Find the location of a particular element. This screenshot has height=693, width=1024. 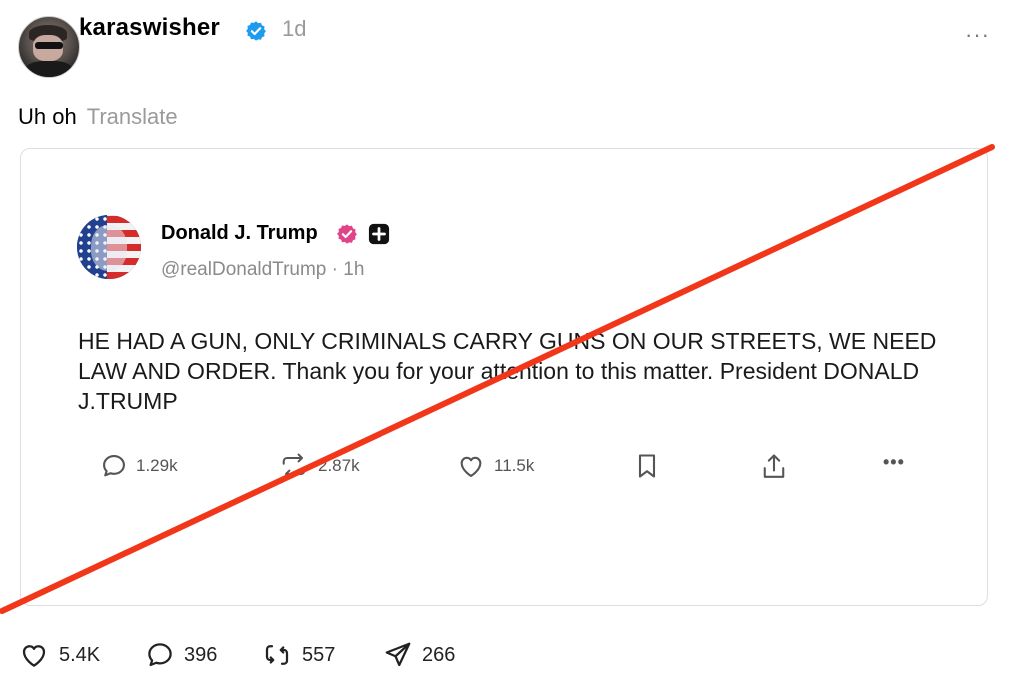

share-upload-icon is located at coordinates (774, 466).